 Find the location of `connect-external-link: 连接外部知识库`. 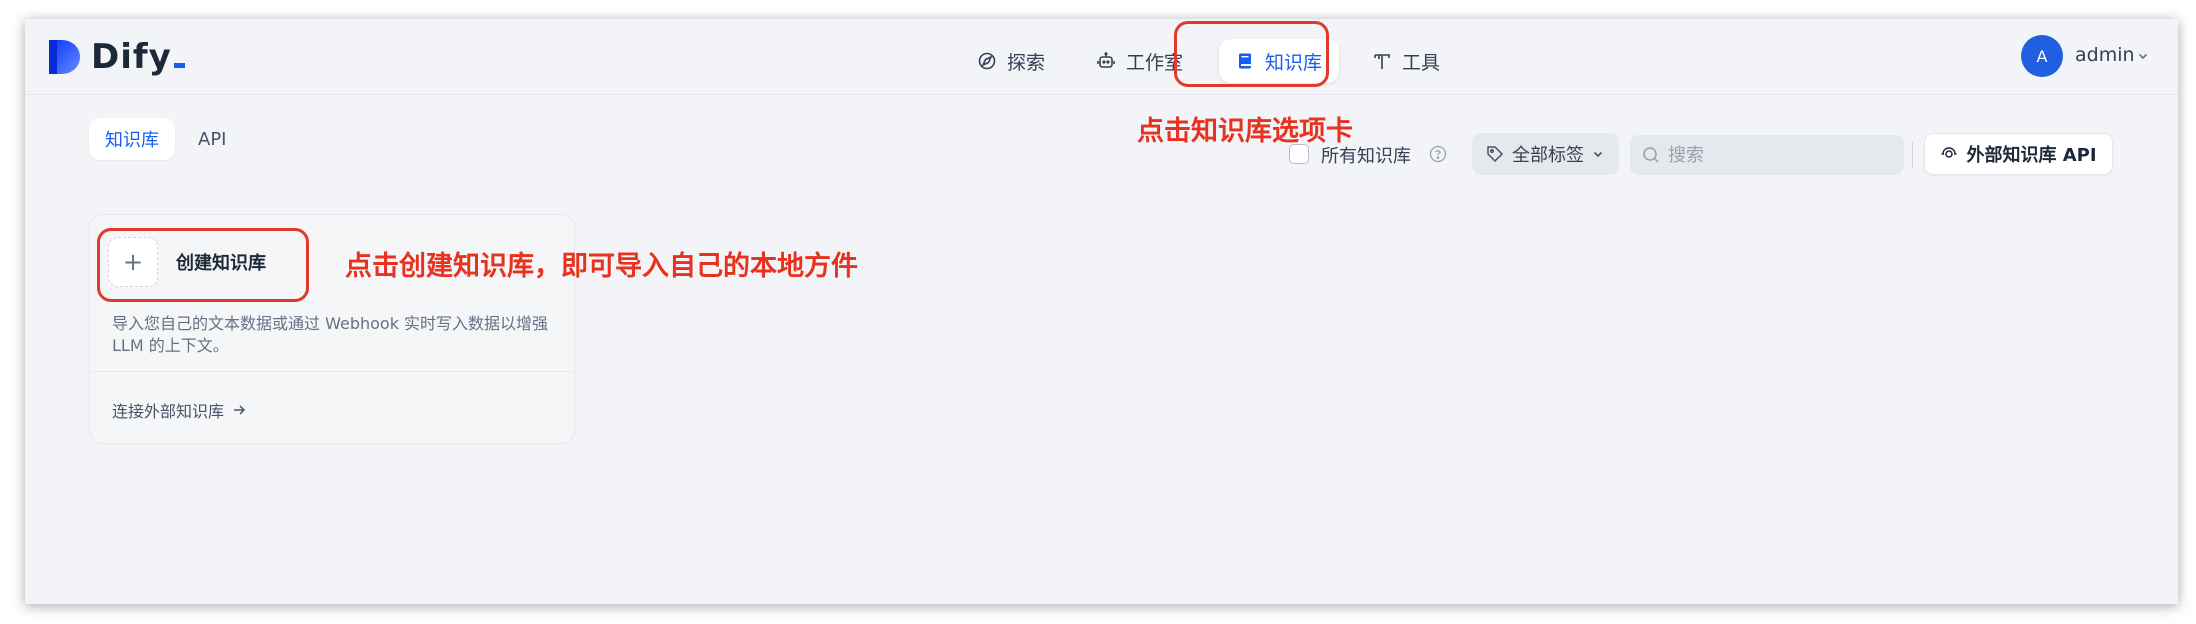

connect-external-link: 连接外部知识库 is located at coordinates (179, 410).